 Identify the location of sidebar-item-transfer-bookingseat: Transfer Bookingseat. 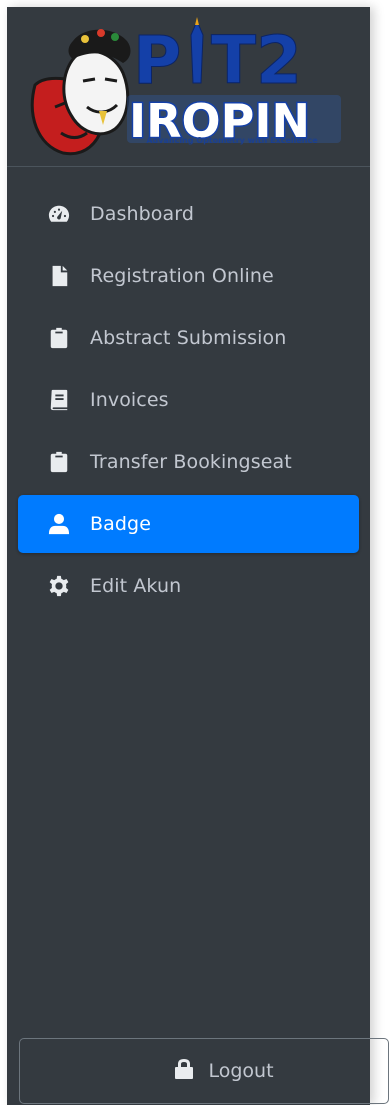
(188, 462).